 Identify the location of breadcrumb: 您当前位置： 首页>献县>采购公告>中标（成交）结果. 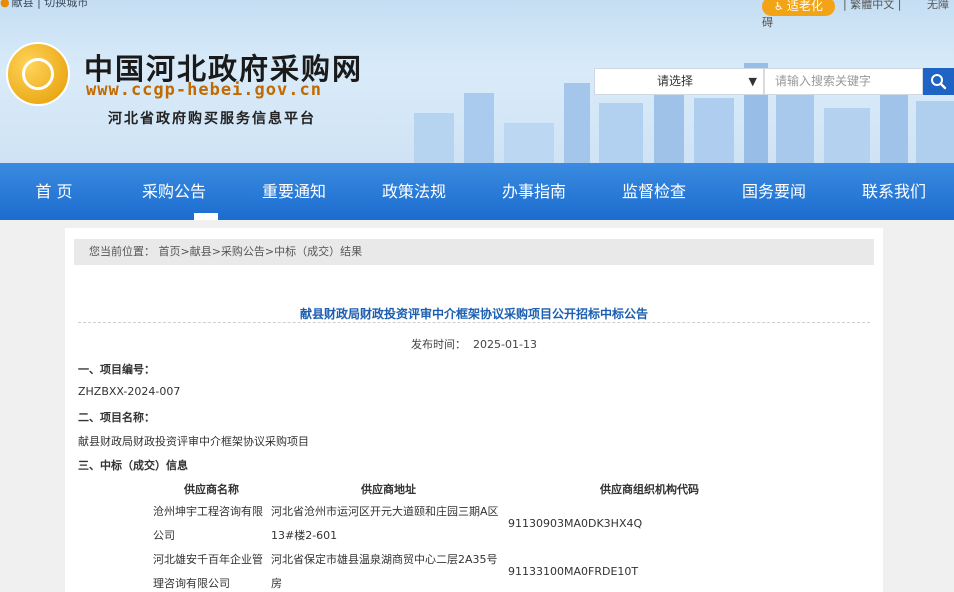
(474, 252).